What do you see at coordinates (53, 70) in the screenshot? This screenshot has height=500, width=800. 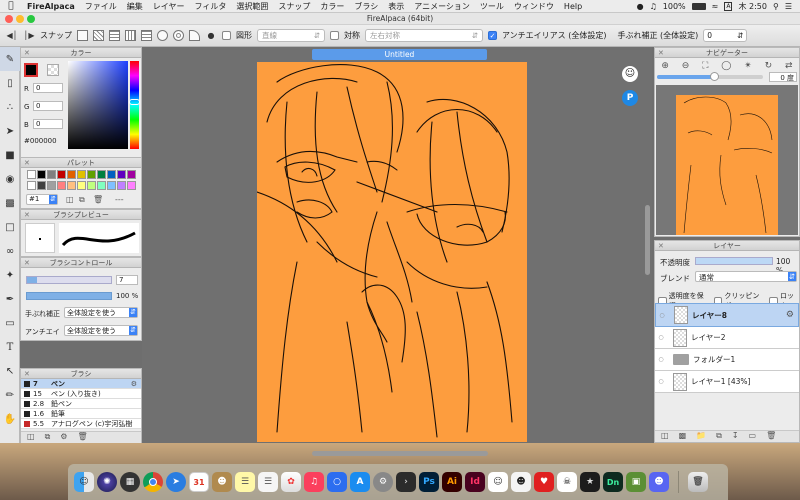 I see `transparent-color-swatch` at bounding box center [53, 70].